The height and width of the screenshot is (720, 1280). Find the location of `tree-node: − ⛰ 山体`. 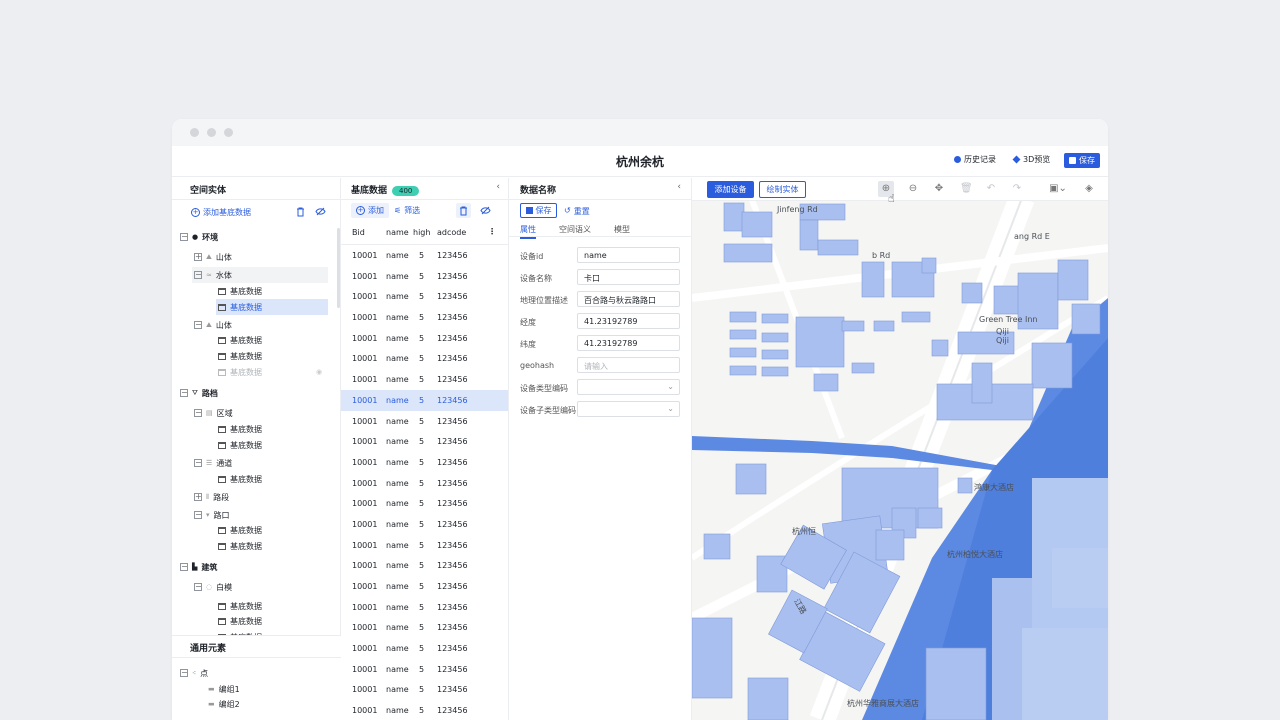

tree-node: − ⛰ 山体 is located at coordinates (213, 325).